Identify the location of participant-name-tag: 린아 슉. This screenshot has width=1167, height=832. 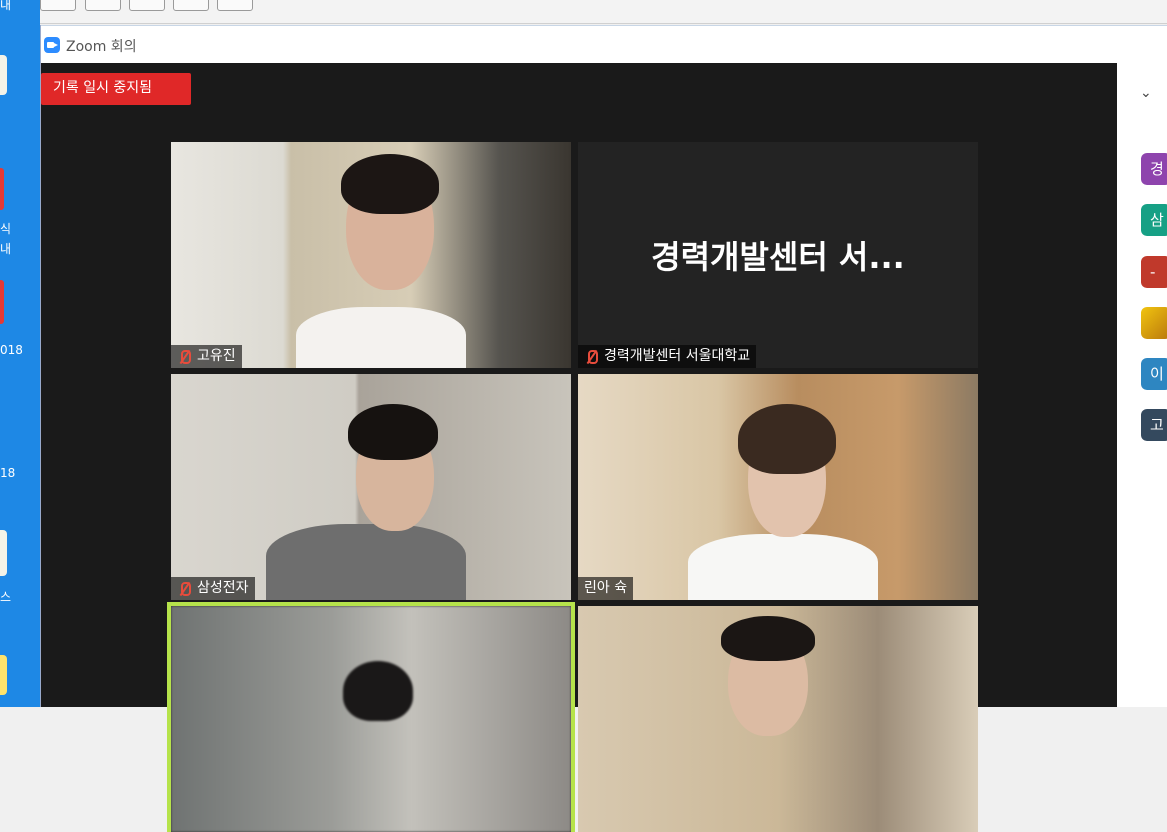
(606, 588).